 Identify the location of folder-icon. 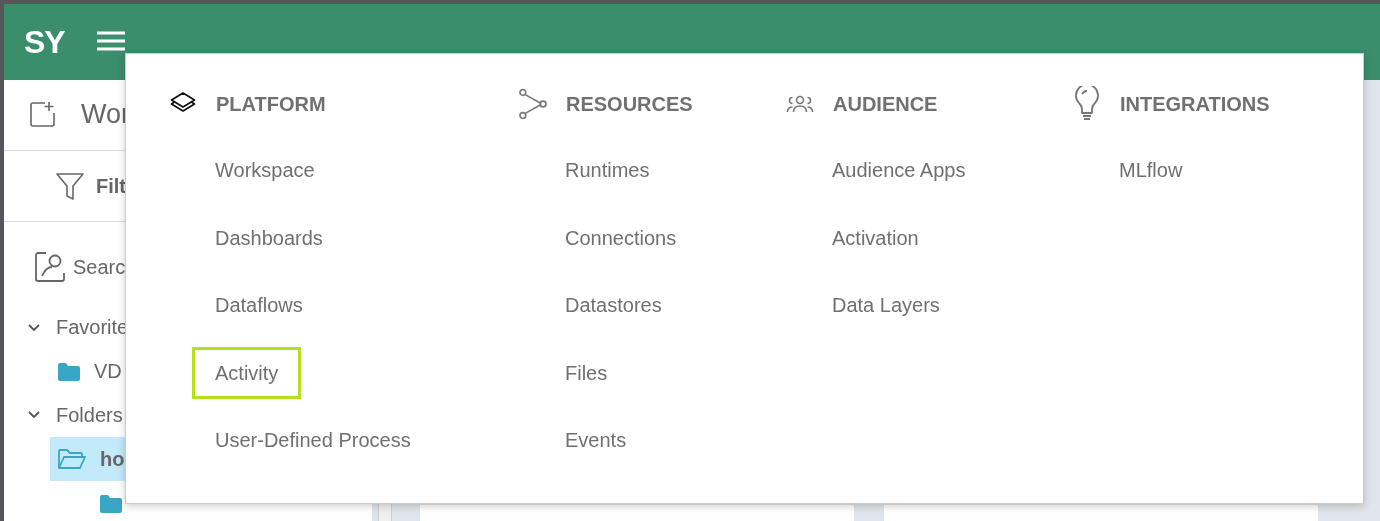
(111, 504).